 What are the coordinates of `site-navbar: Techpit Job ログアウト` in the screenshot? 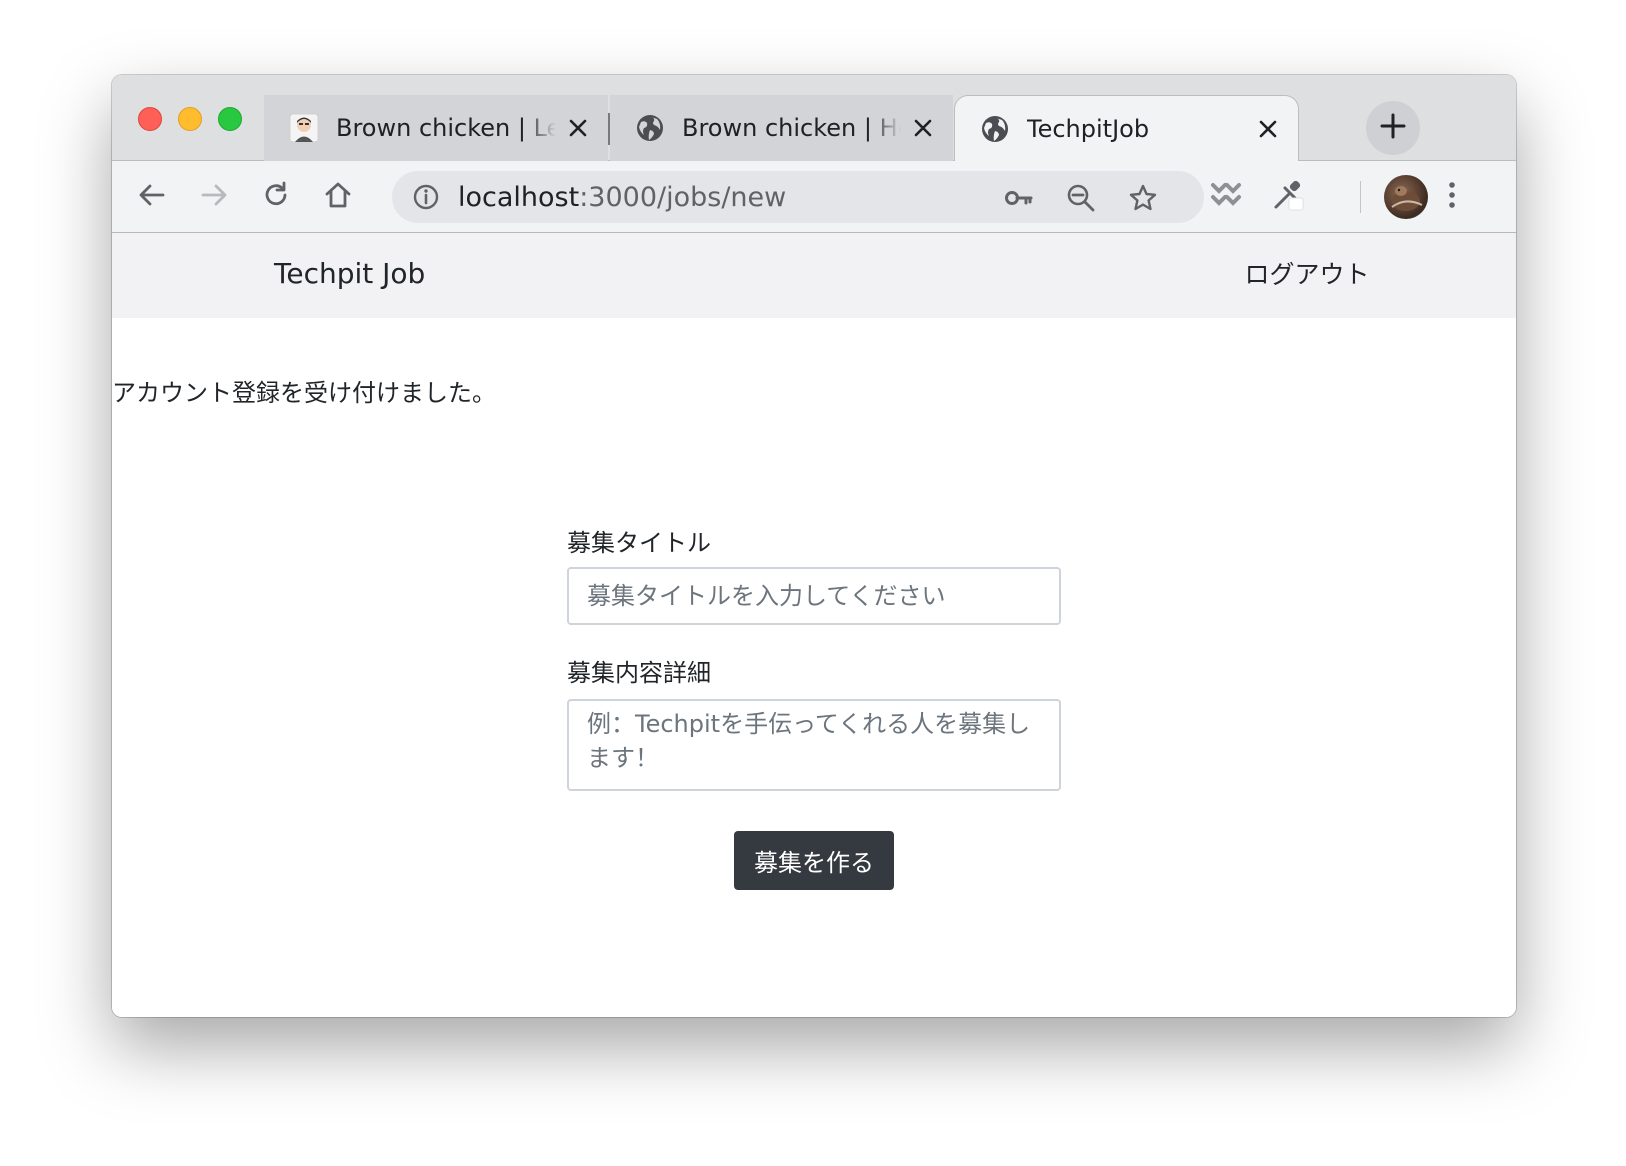 It's located at (814, 275).